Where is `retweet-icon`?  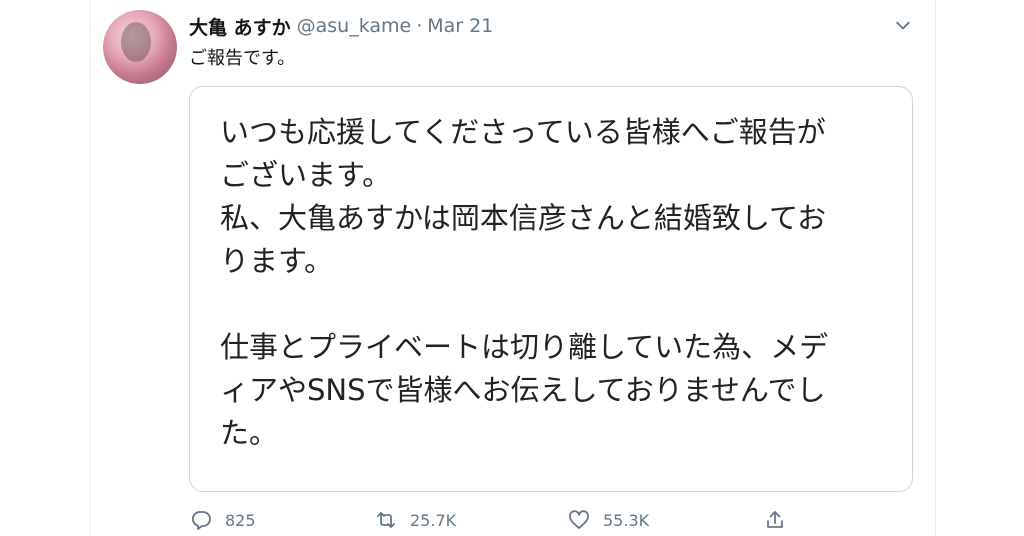 retweet-icon is located at coordinates (386, 520).